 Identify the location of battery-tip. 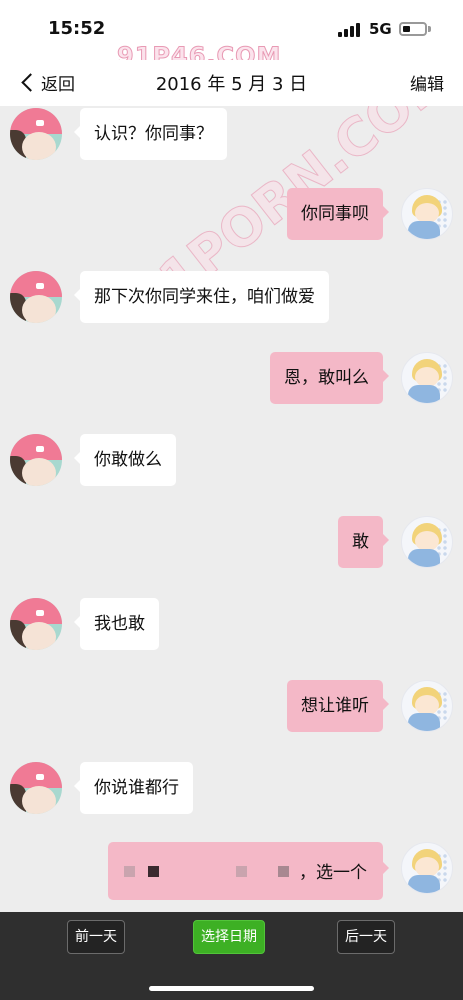
(429, 29).